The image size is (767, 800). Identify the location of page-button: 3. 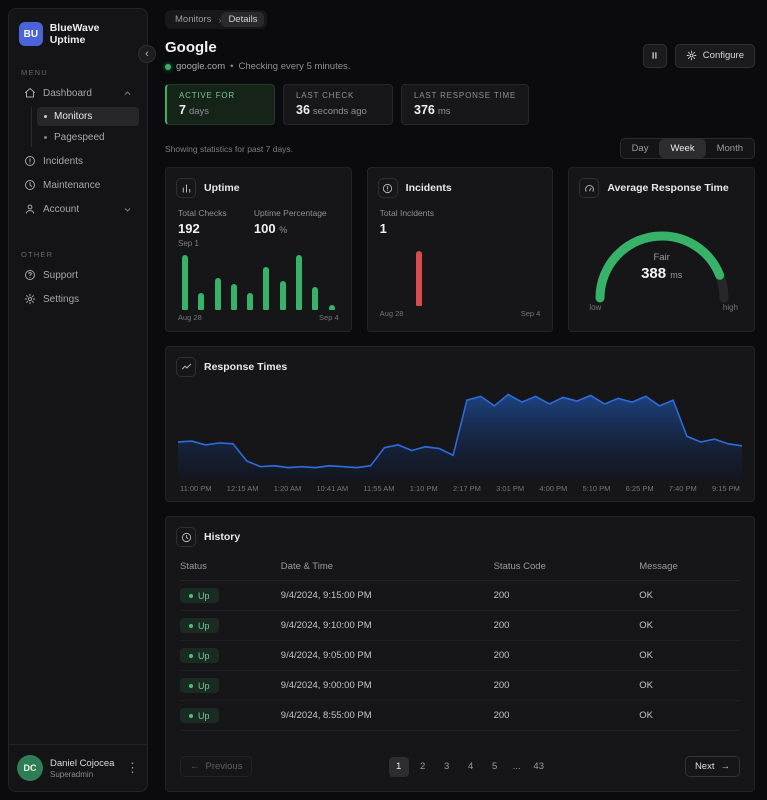
(447, 767).